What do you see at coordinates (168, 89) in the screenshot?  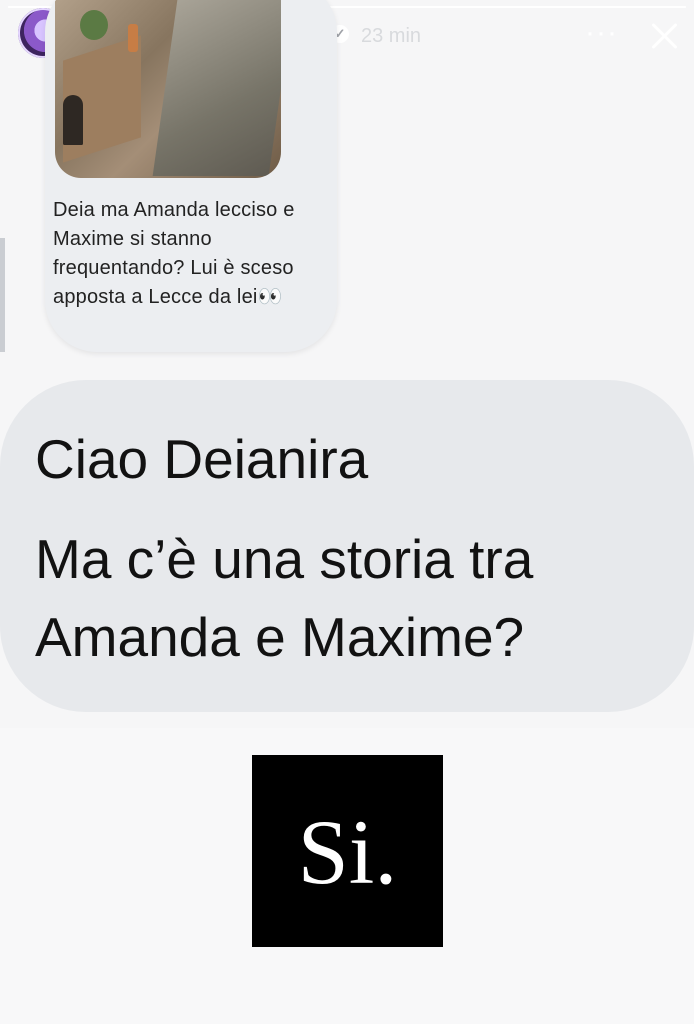 I see `courtyard-photo` at bounding box center [168, 89].